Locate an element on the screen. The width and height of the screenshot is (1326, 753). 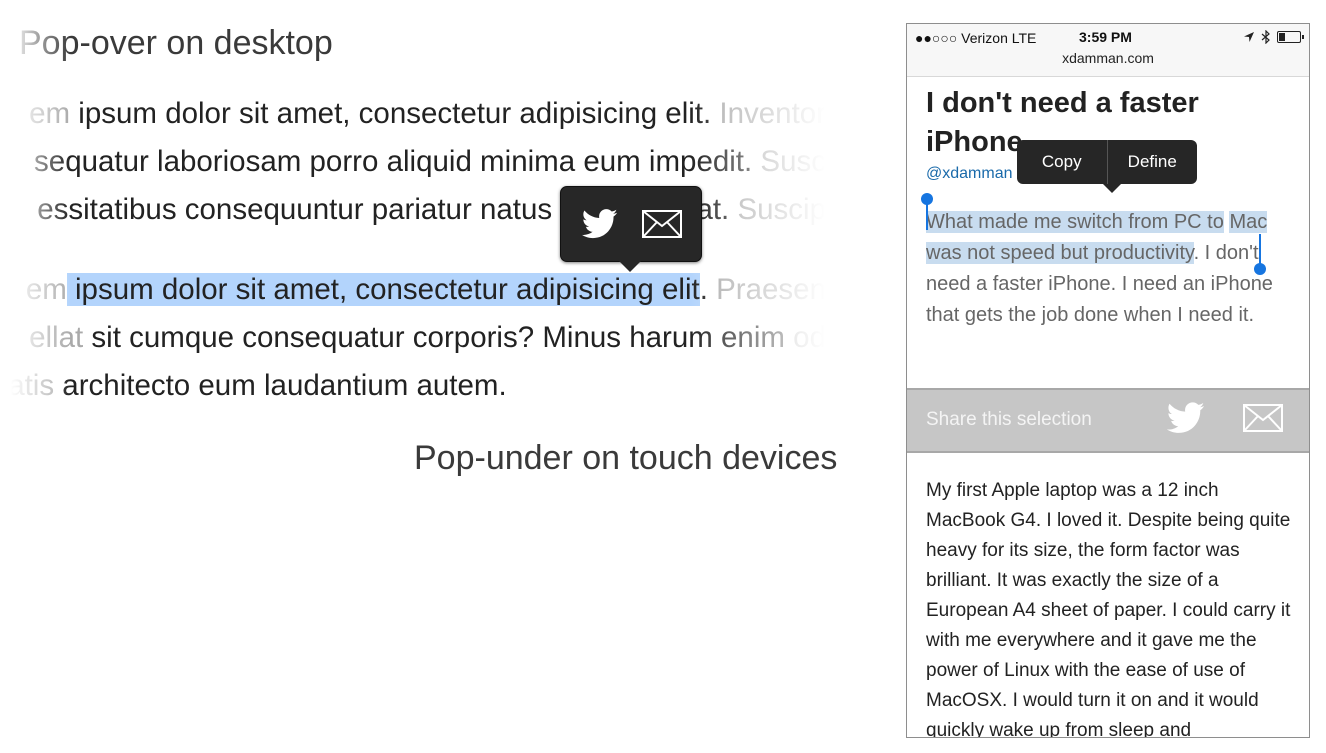
text-fragment: Suscip is located at coordinates (781, 209).